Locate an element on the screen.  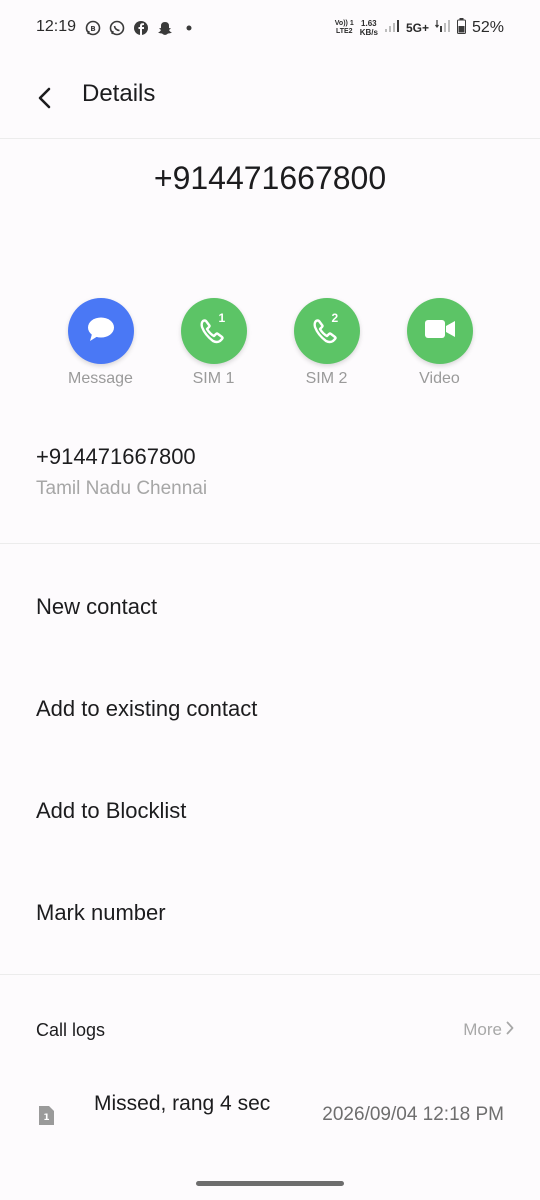
status-right-icons: Vo)) 1 LTE2 1.63 KB/s 5G+ 52% is located at coordinates (419, 27).